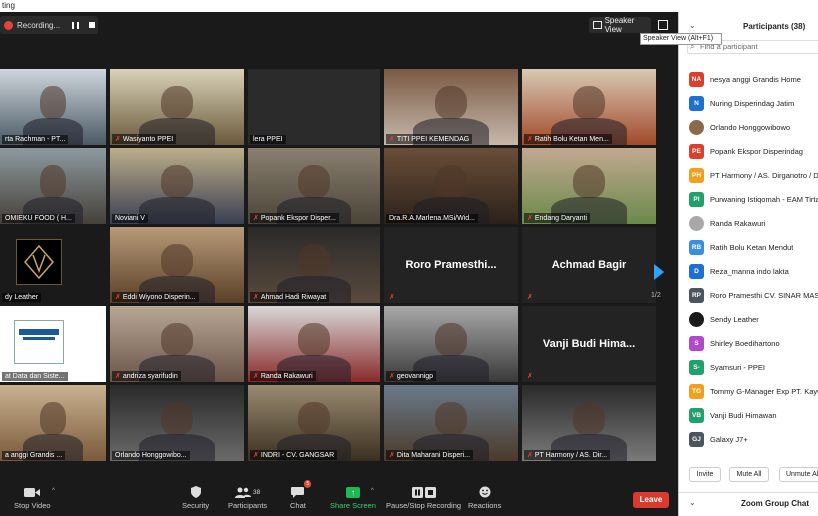 The height and width of the screenshot is (516, 818). Describe the element at coordinates (484, 498) in the screenshot. I see `reactions-button: Reactions` at that location.